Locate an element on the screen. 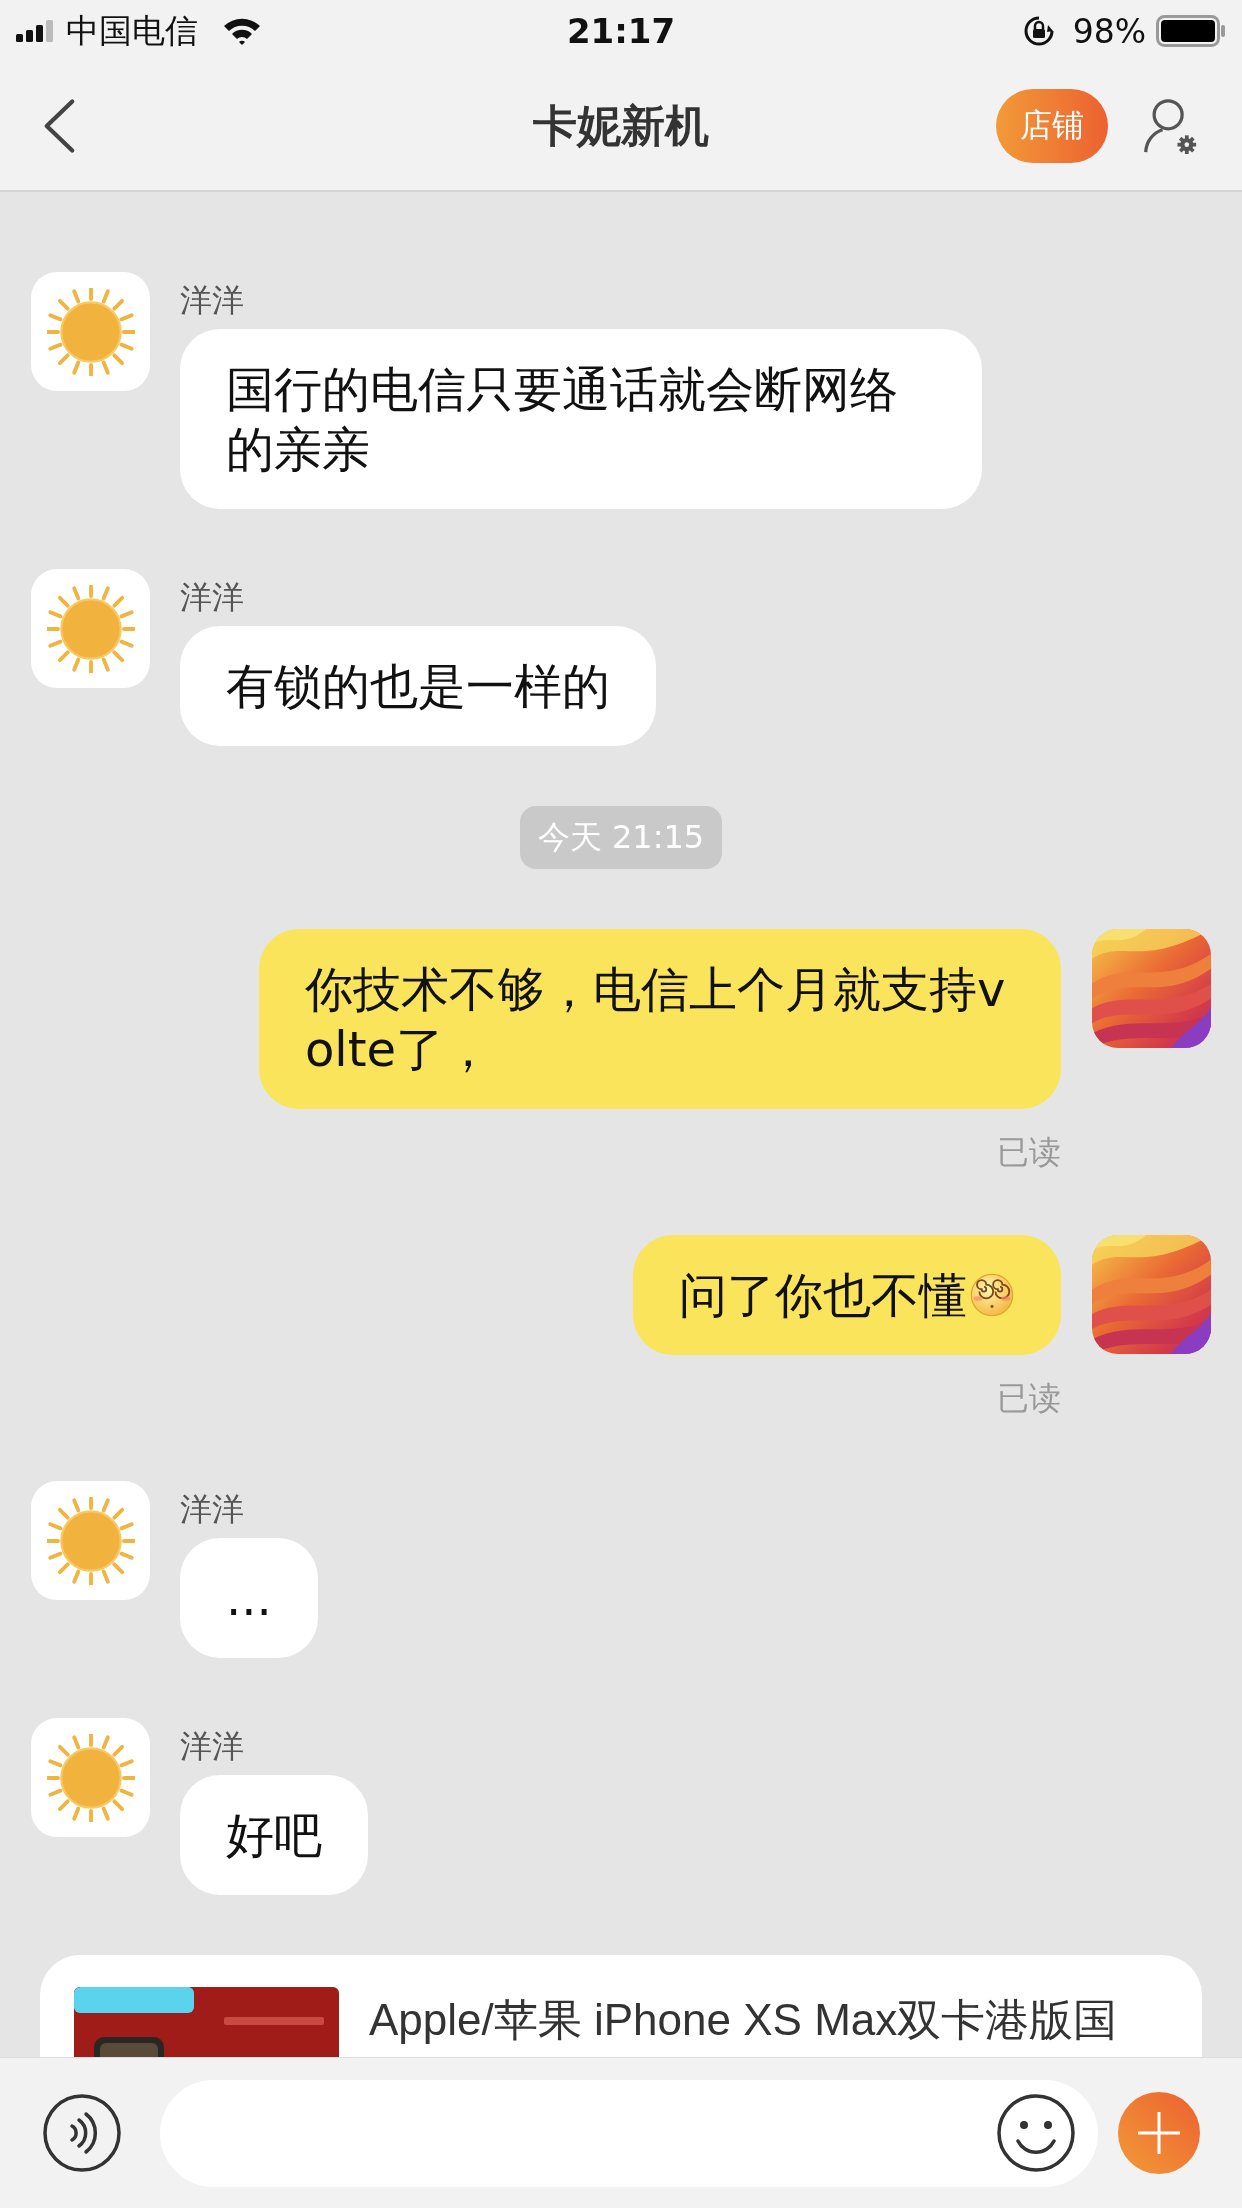 This screenshot has height=2208, width=1242. back-icon is located at coordinates (59, 126).